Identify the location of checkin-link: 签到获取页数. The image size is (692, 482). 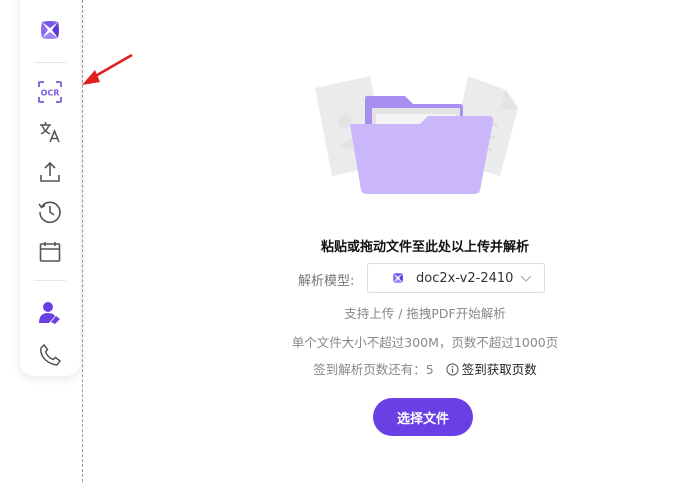
(499, 369).